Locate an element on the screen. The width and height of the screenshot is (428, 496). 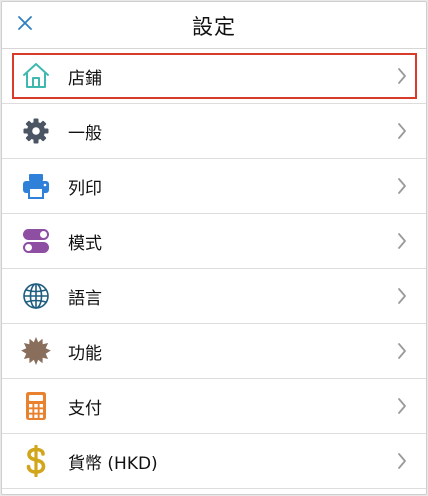
dollar-icon is located at coordinates (36, 461).